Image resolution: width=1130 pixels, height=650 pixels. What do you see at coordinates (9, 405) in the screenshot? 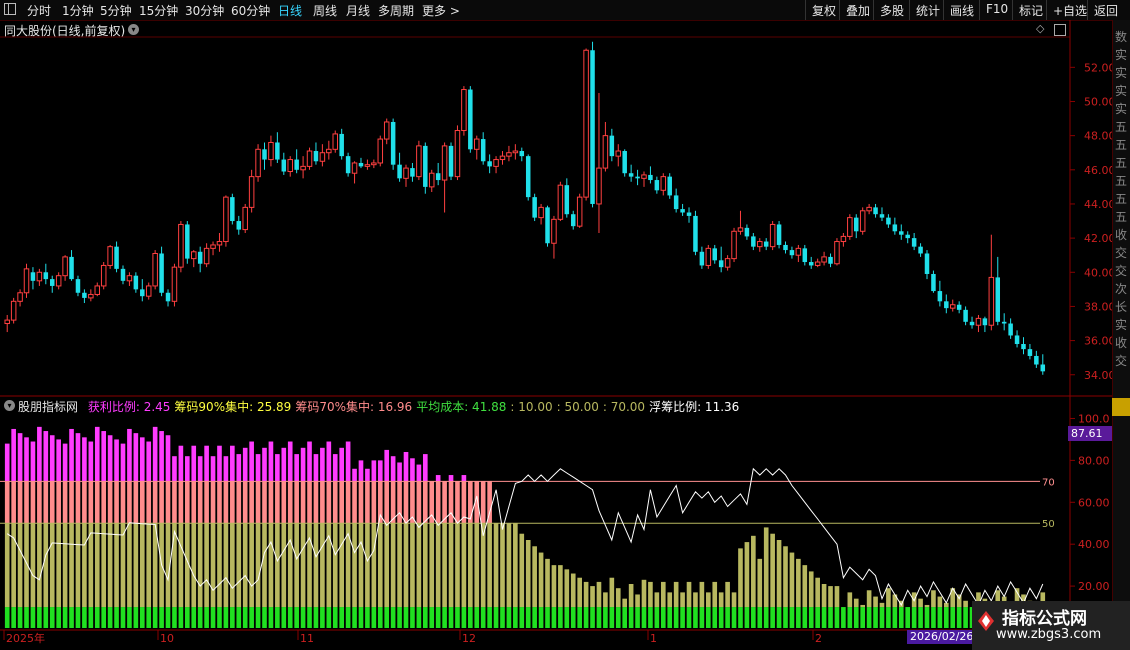
I see `chevron-down-icon: ▾` at bounding box center [9, 405].